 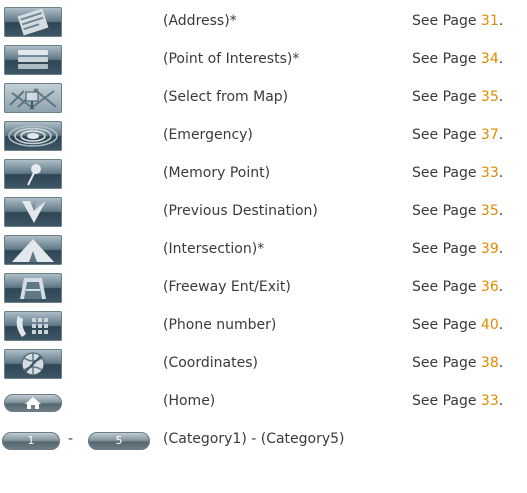 What do you see at coordinates (263, 22) in the screenshot?
I see `list-item-address: (Address)* See Page 31.` at bounding box center [263, 22].